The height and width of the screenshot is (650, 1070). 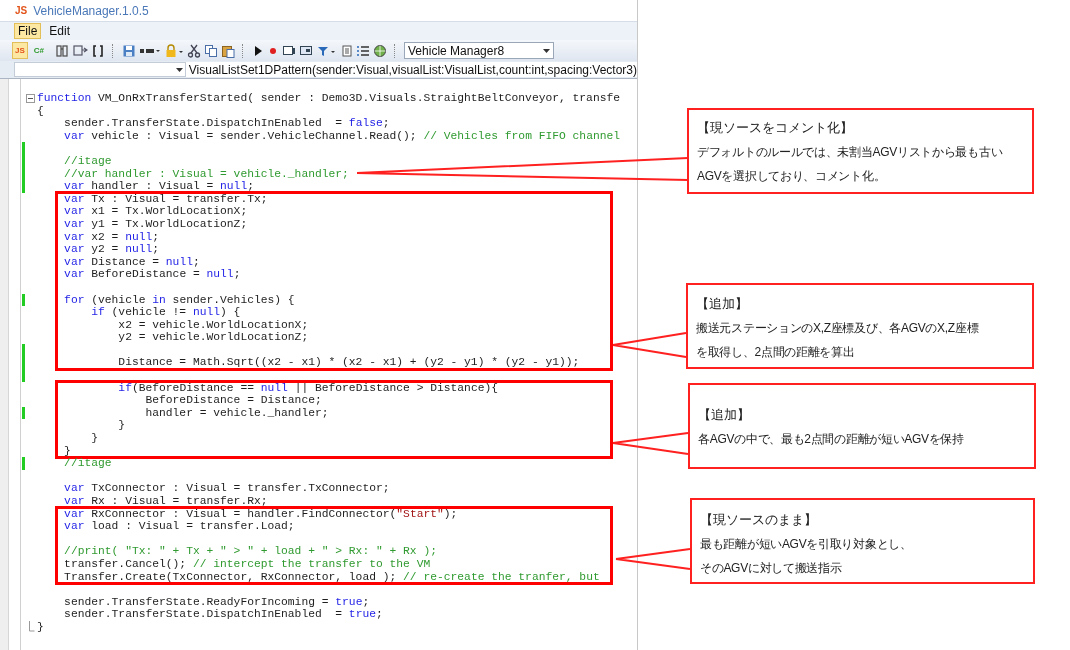 What do you see at coordinates (347, 50) in the screenshot?
I see `document-icon` at bounding box center [347, 50].